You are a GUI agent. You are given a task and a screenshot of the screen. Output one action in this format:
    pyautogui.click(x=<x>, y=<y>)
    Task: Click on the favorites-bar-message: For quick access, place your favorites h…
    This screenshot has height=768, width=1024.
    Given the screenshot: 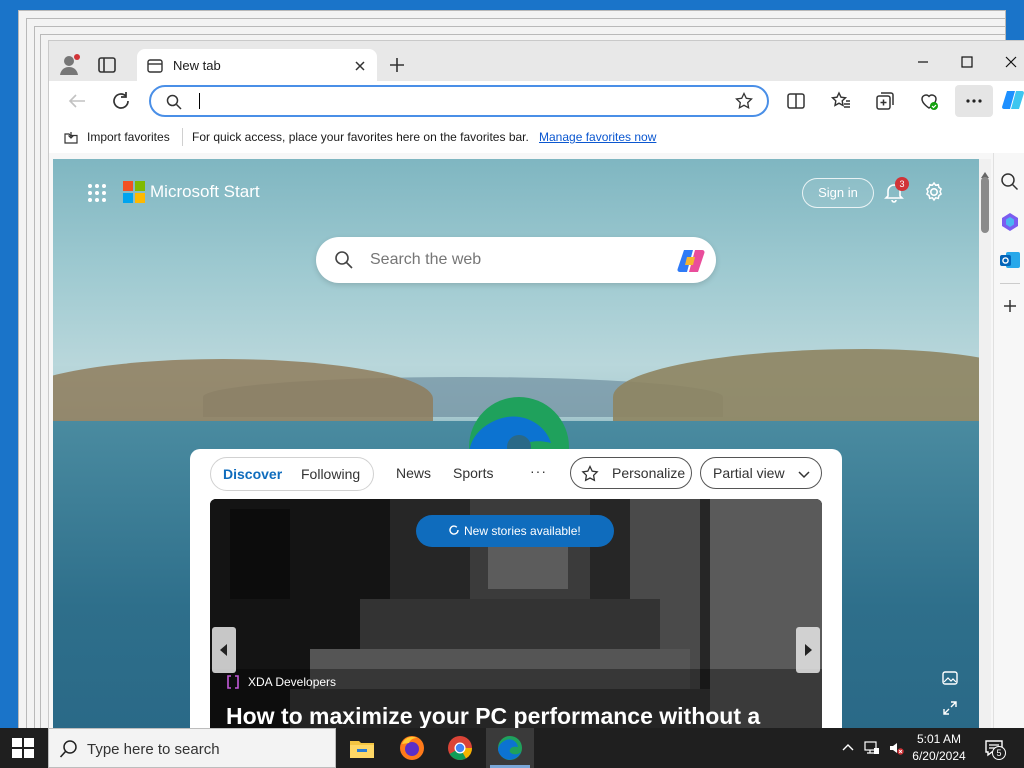 What is the action you would take?
    pyautogui.click(x=360, y=137)
    